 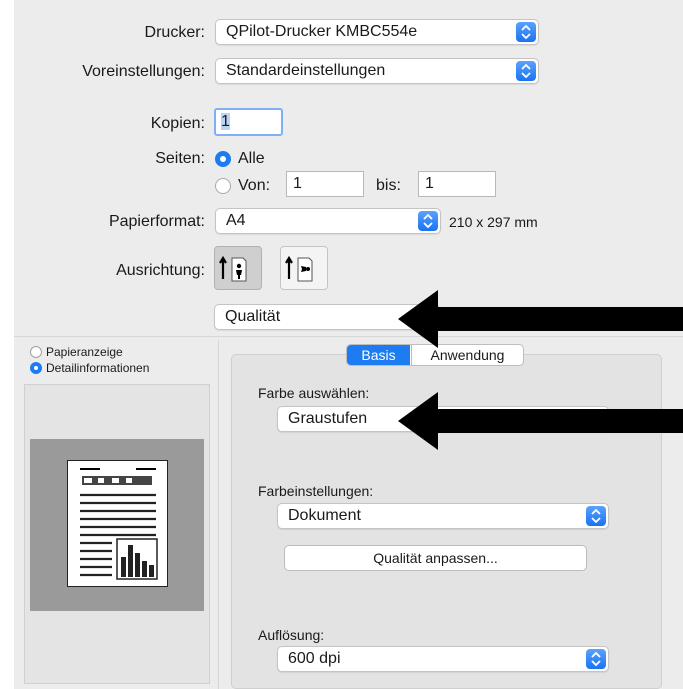 I want to click on color-select-value: Graustufen, so click(x=328, y=418).